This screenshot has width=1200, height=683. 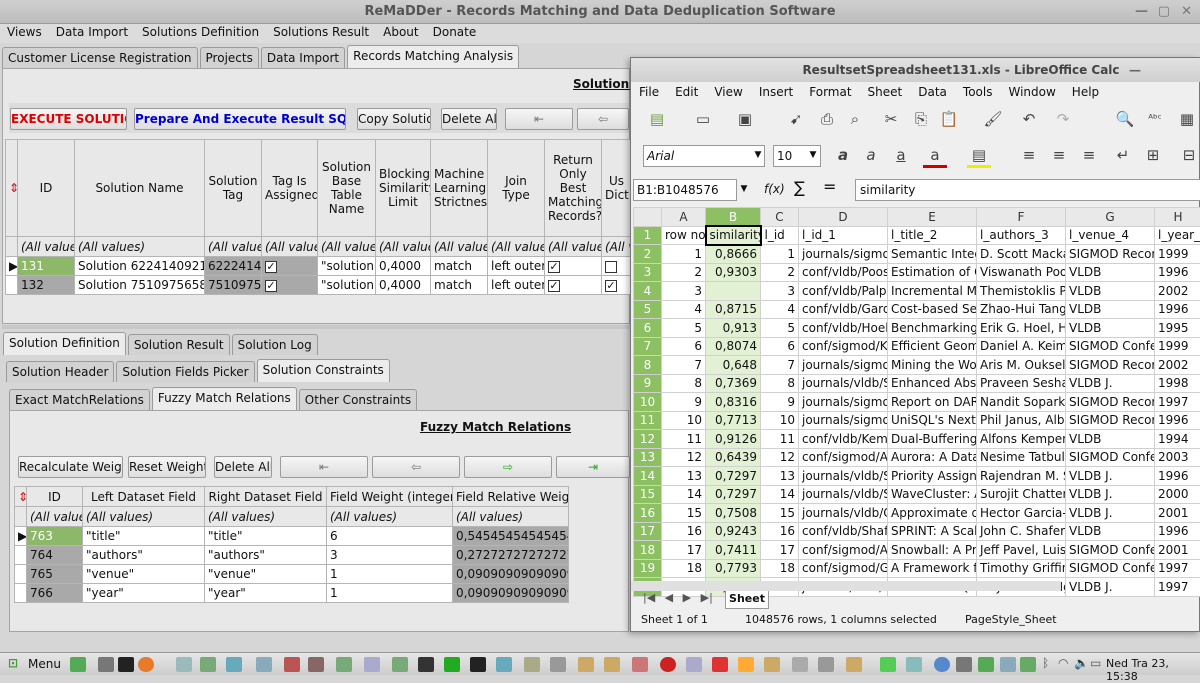 What do you see at coordinates (733, 494) in the screenshot?
I see `cell-b: 0,7297` at bounding box center [733, 494].